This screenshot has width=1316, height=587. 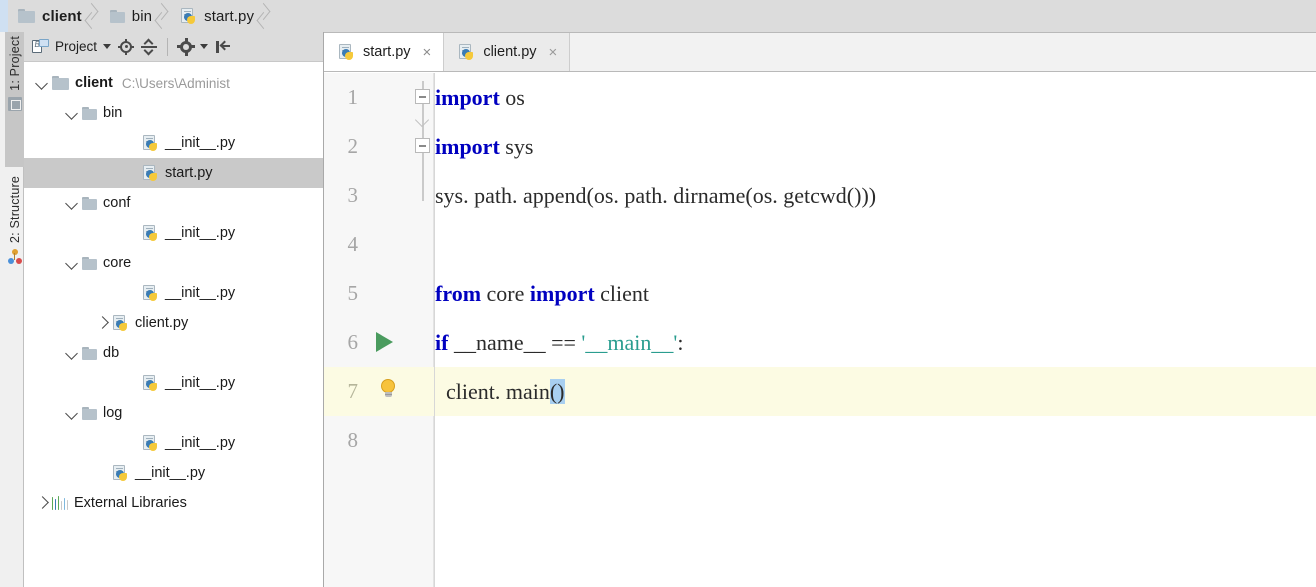 What do you see at coordinates (76, 46) in the screenshot?
I see `project-view-label: Project` at bounding box center [76, 46].